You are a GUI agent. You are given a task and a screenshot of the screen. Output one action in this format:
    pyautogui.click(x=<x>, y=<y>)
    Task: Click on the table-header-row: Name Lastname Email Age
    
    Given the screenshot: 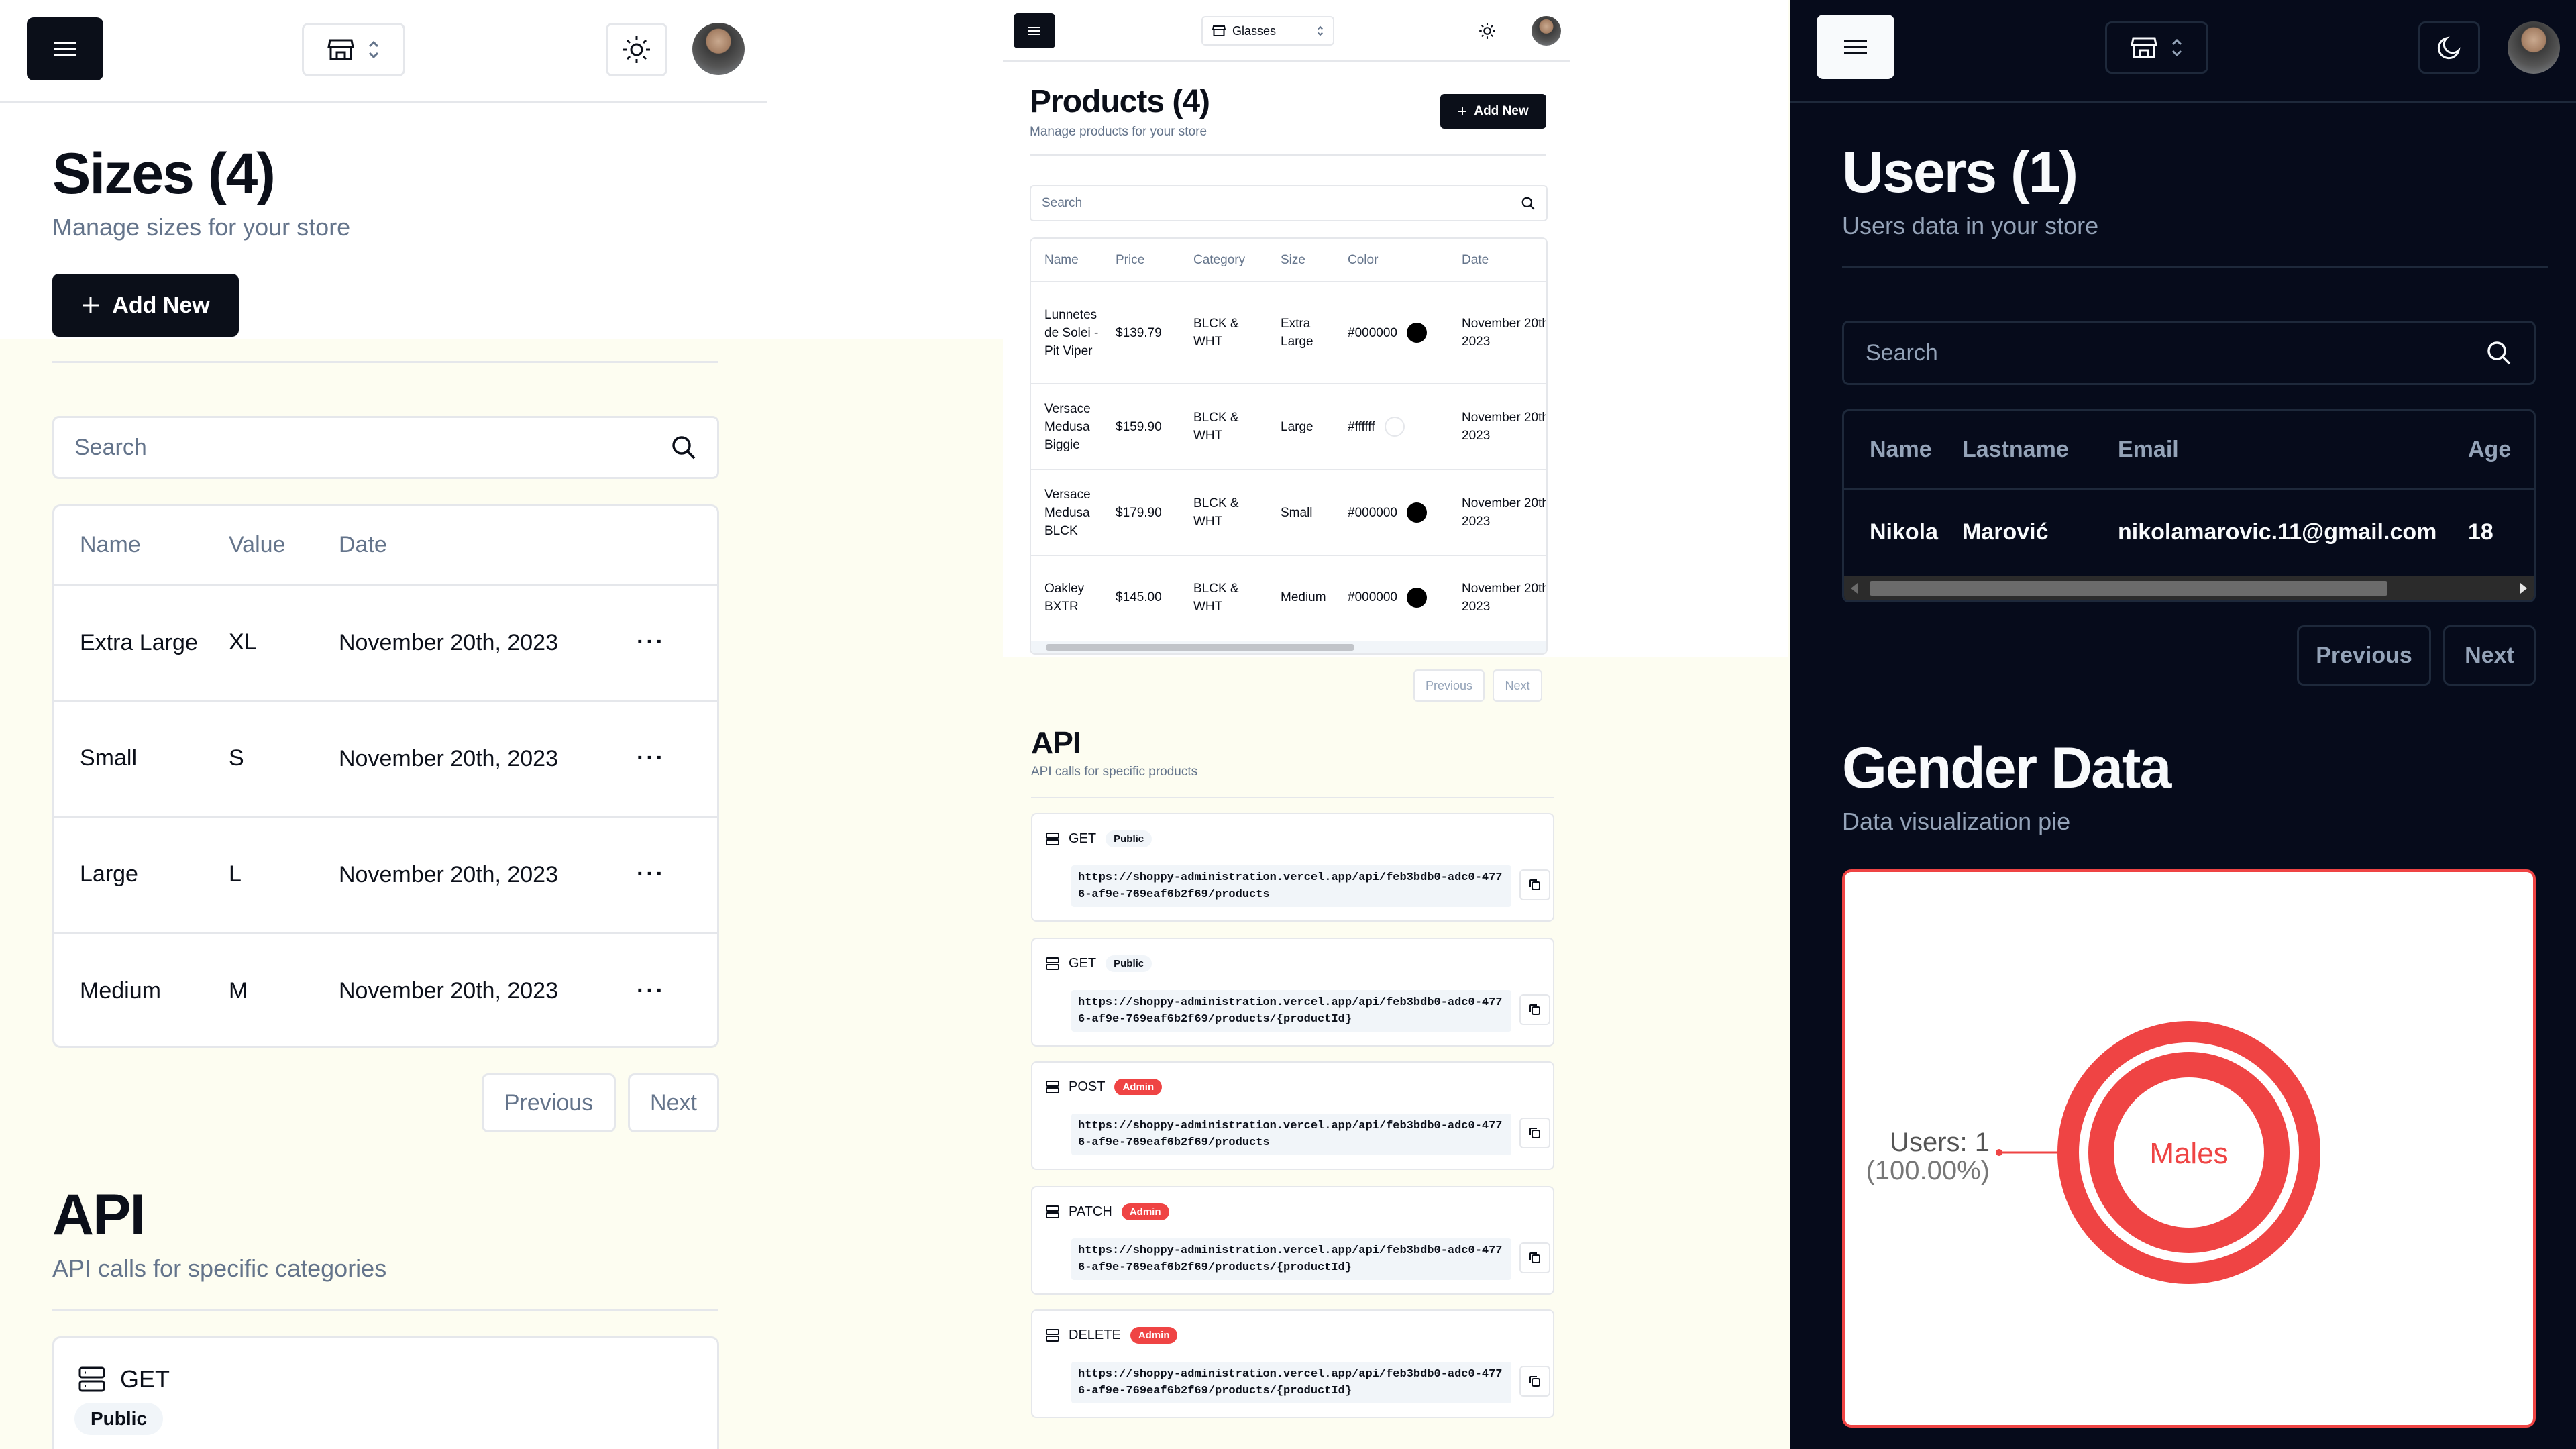 What is the action you would take?
    pyautogui.click(x=2189, y=450)
    